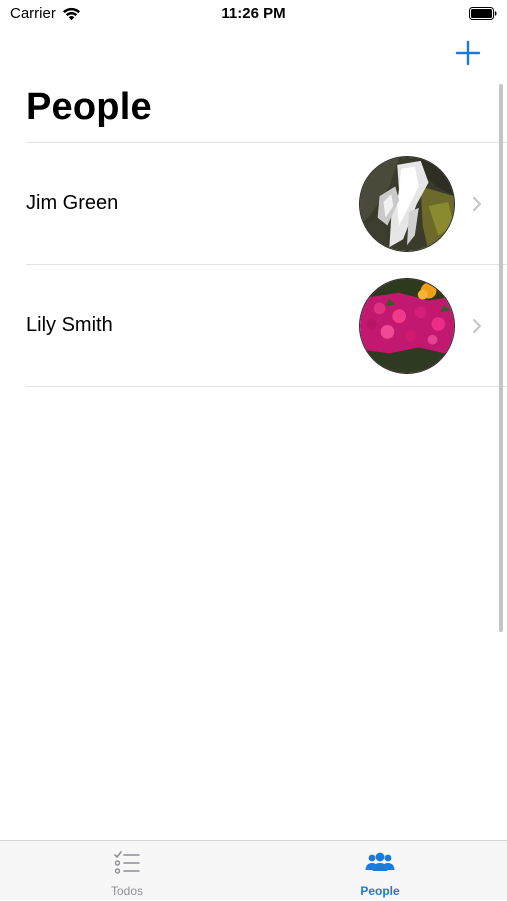 This screenshot has height=901, width=507. I want to click on person-name: Jim Green, so click(72, 203).